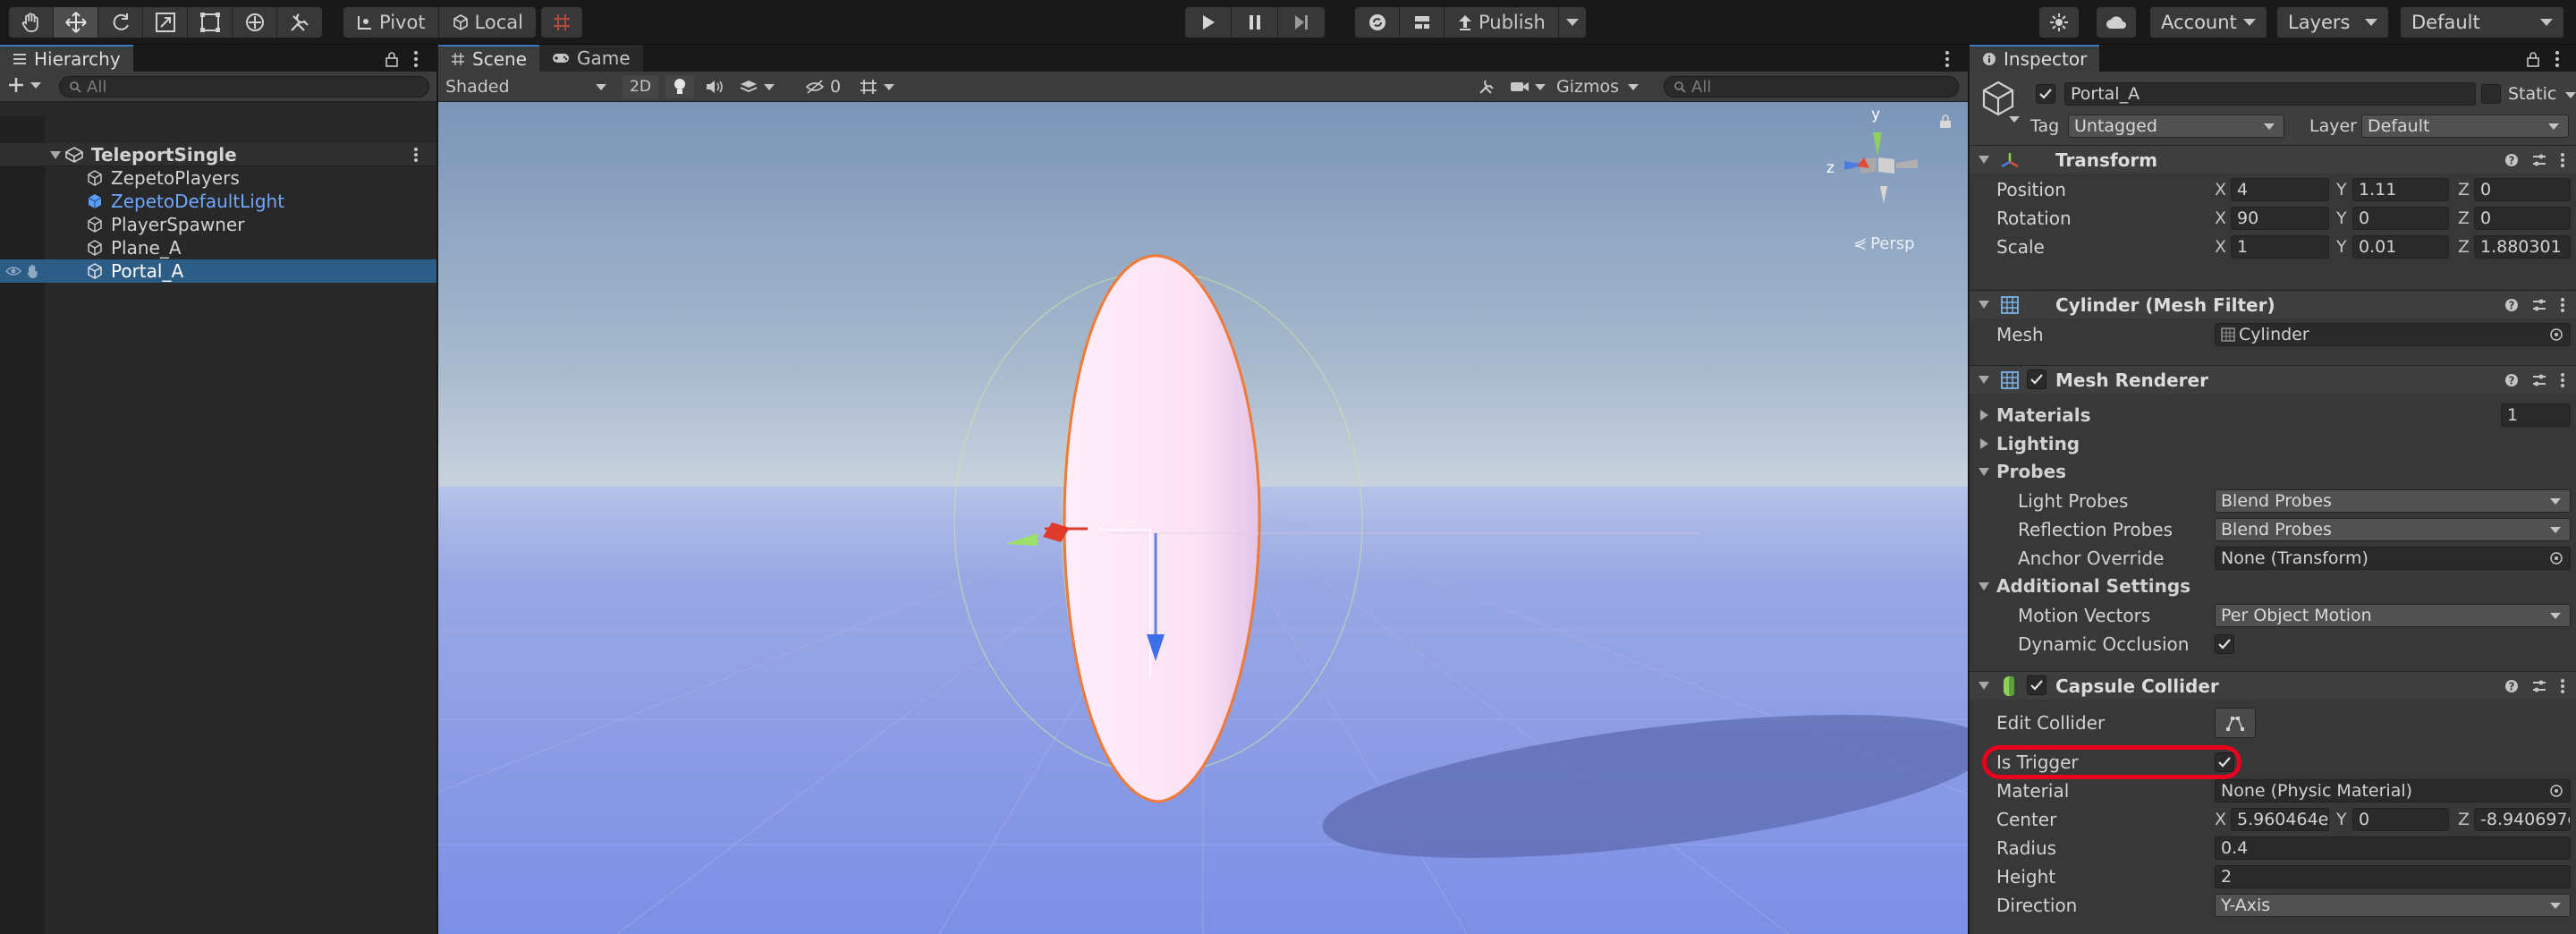 This screenshot has width=2576, height=934. I want to click on hierarchy-item-zepetodefaultlight: ZepetoDefaultLight, so click(218, 201).